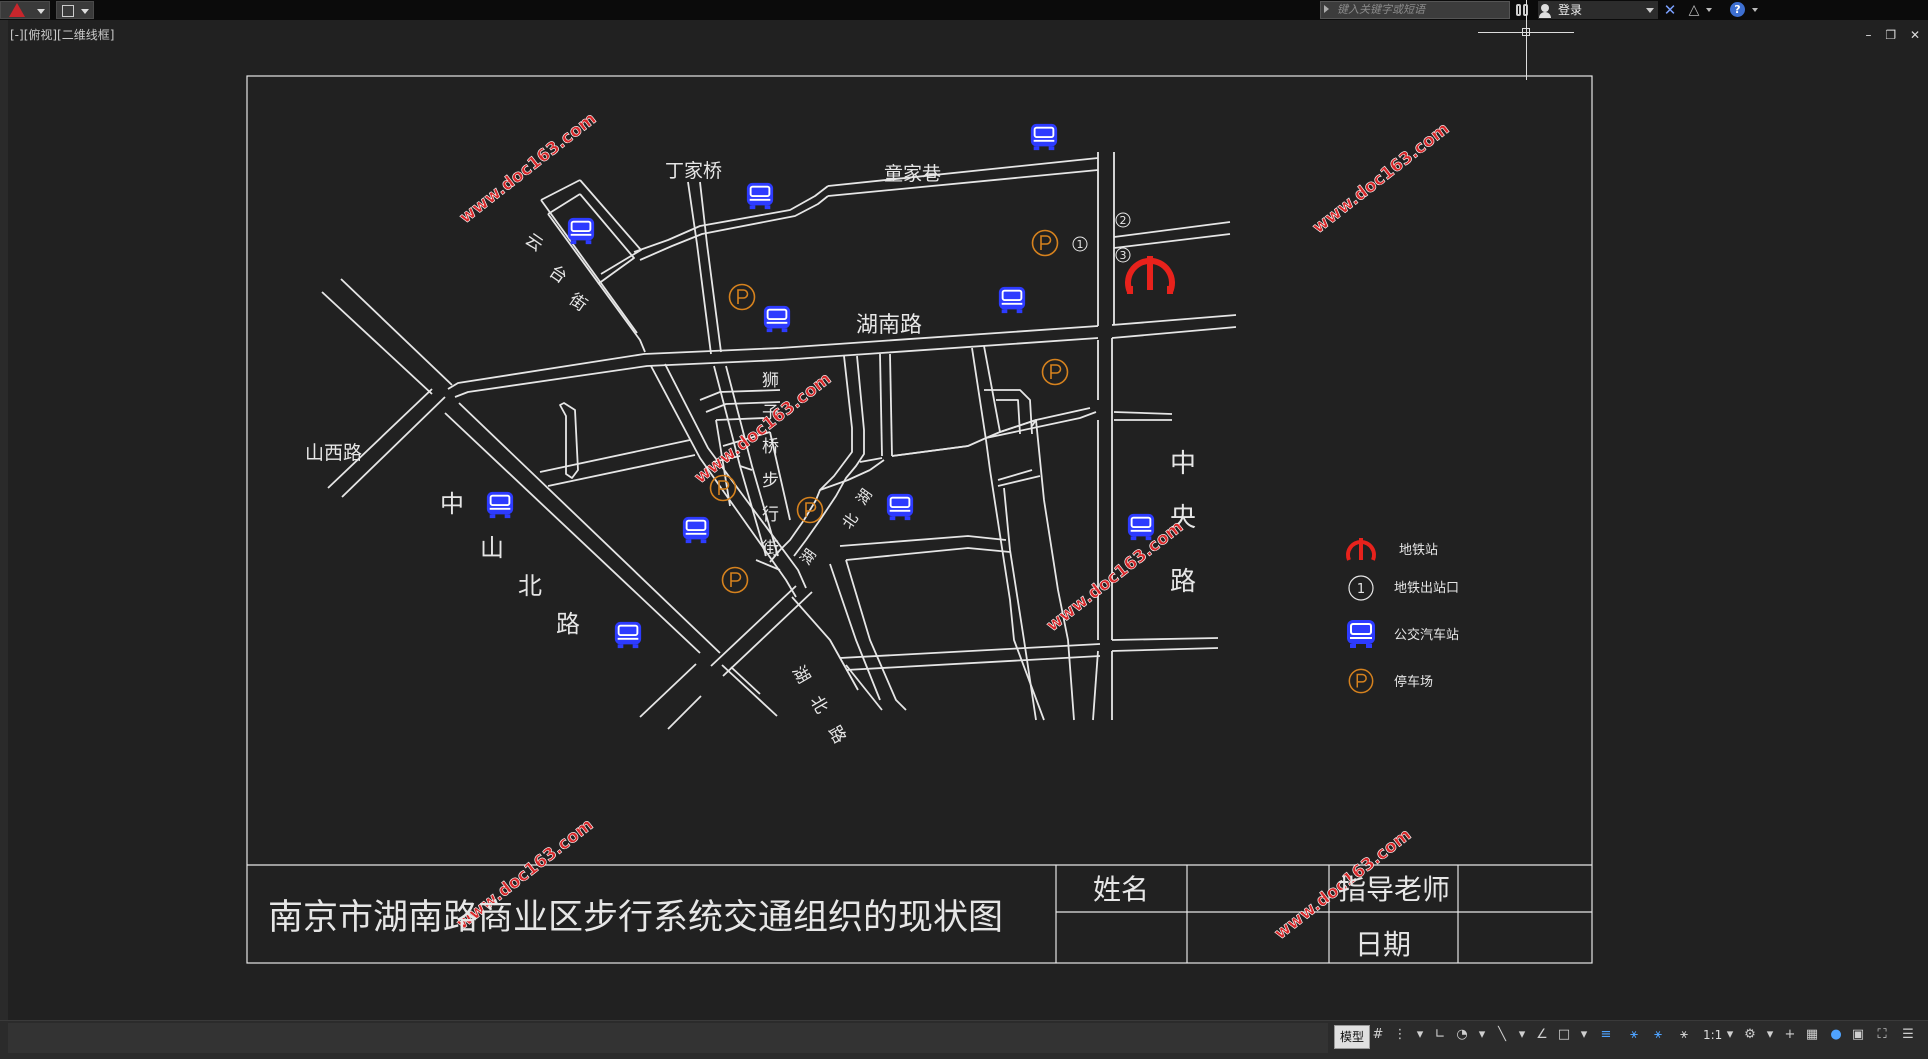 This screenshot has height=1059, width=1928. Describe the element at coordinates (1394, 889) in the screenshot. I see `teacher-label: 指导老师` at that location.